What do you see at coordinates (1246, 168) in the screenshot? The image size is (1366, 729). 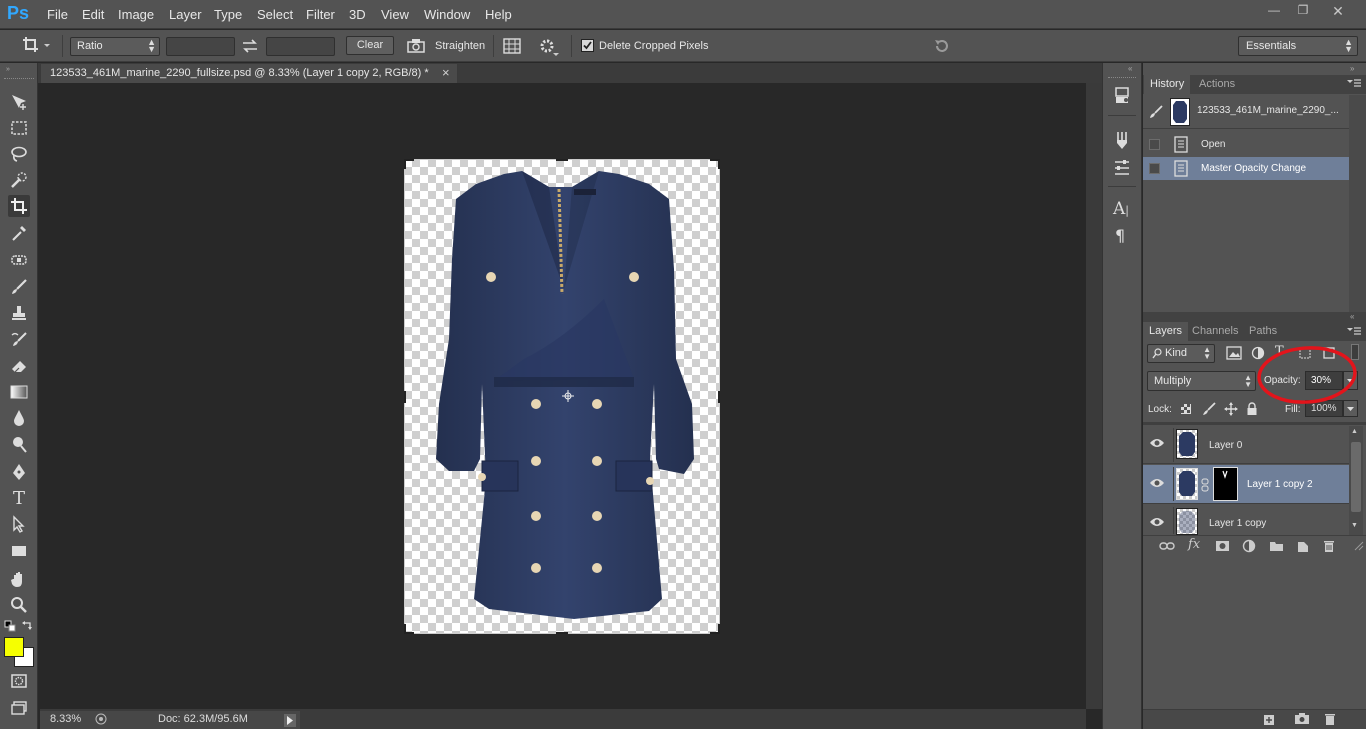 I see `history-item: Master Opacity Change` at bounding box center [1246, 168].